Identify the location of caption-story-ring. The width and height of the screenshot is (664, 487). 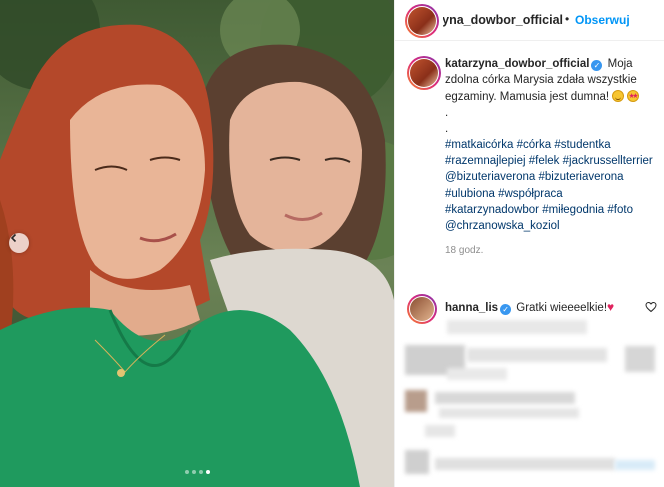
(424, 73).